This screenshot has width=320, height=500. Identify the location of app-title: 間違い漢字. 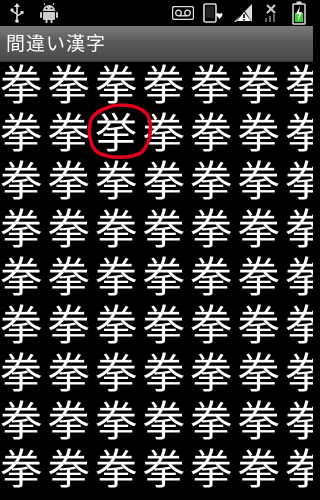
(56, 44).